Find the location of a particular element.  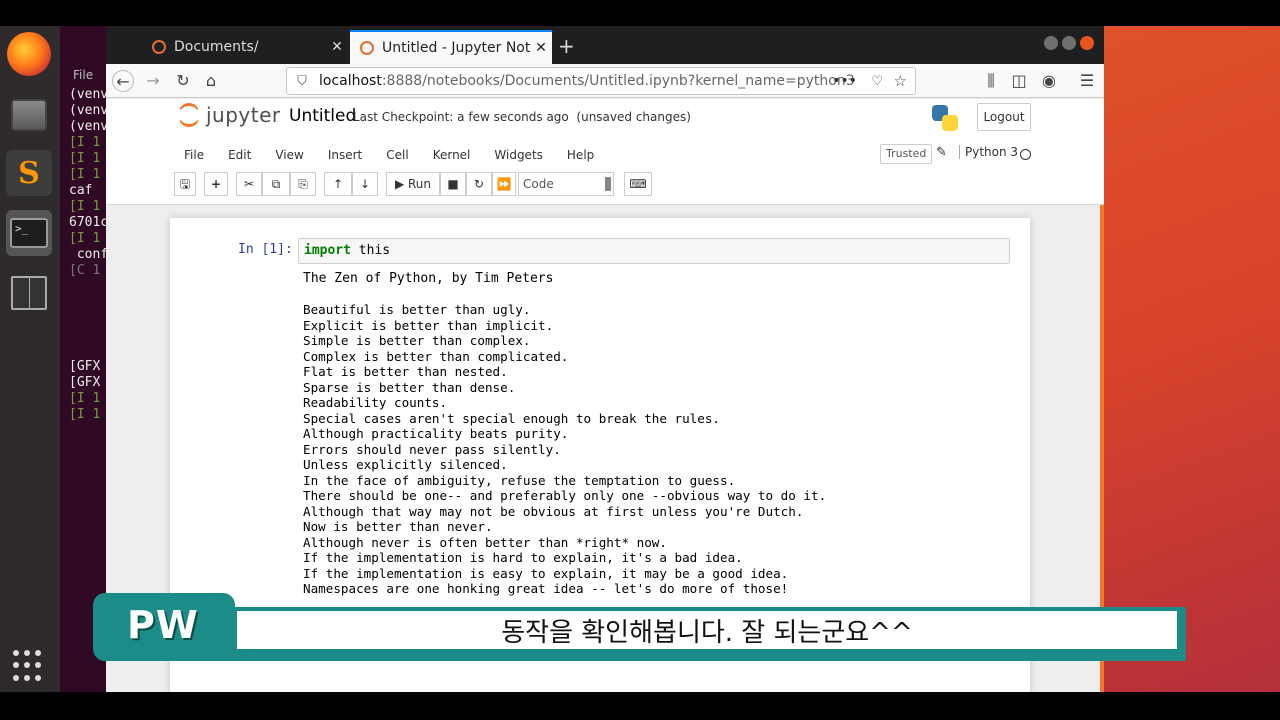

tab-untitled-notebook: Untitled - Jupyter Notebook ✕ is located at coordinates (451, 47).